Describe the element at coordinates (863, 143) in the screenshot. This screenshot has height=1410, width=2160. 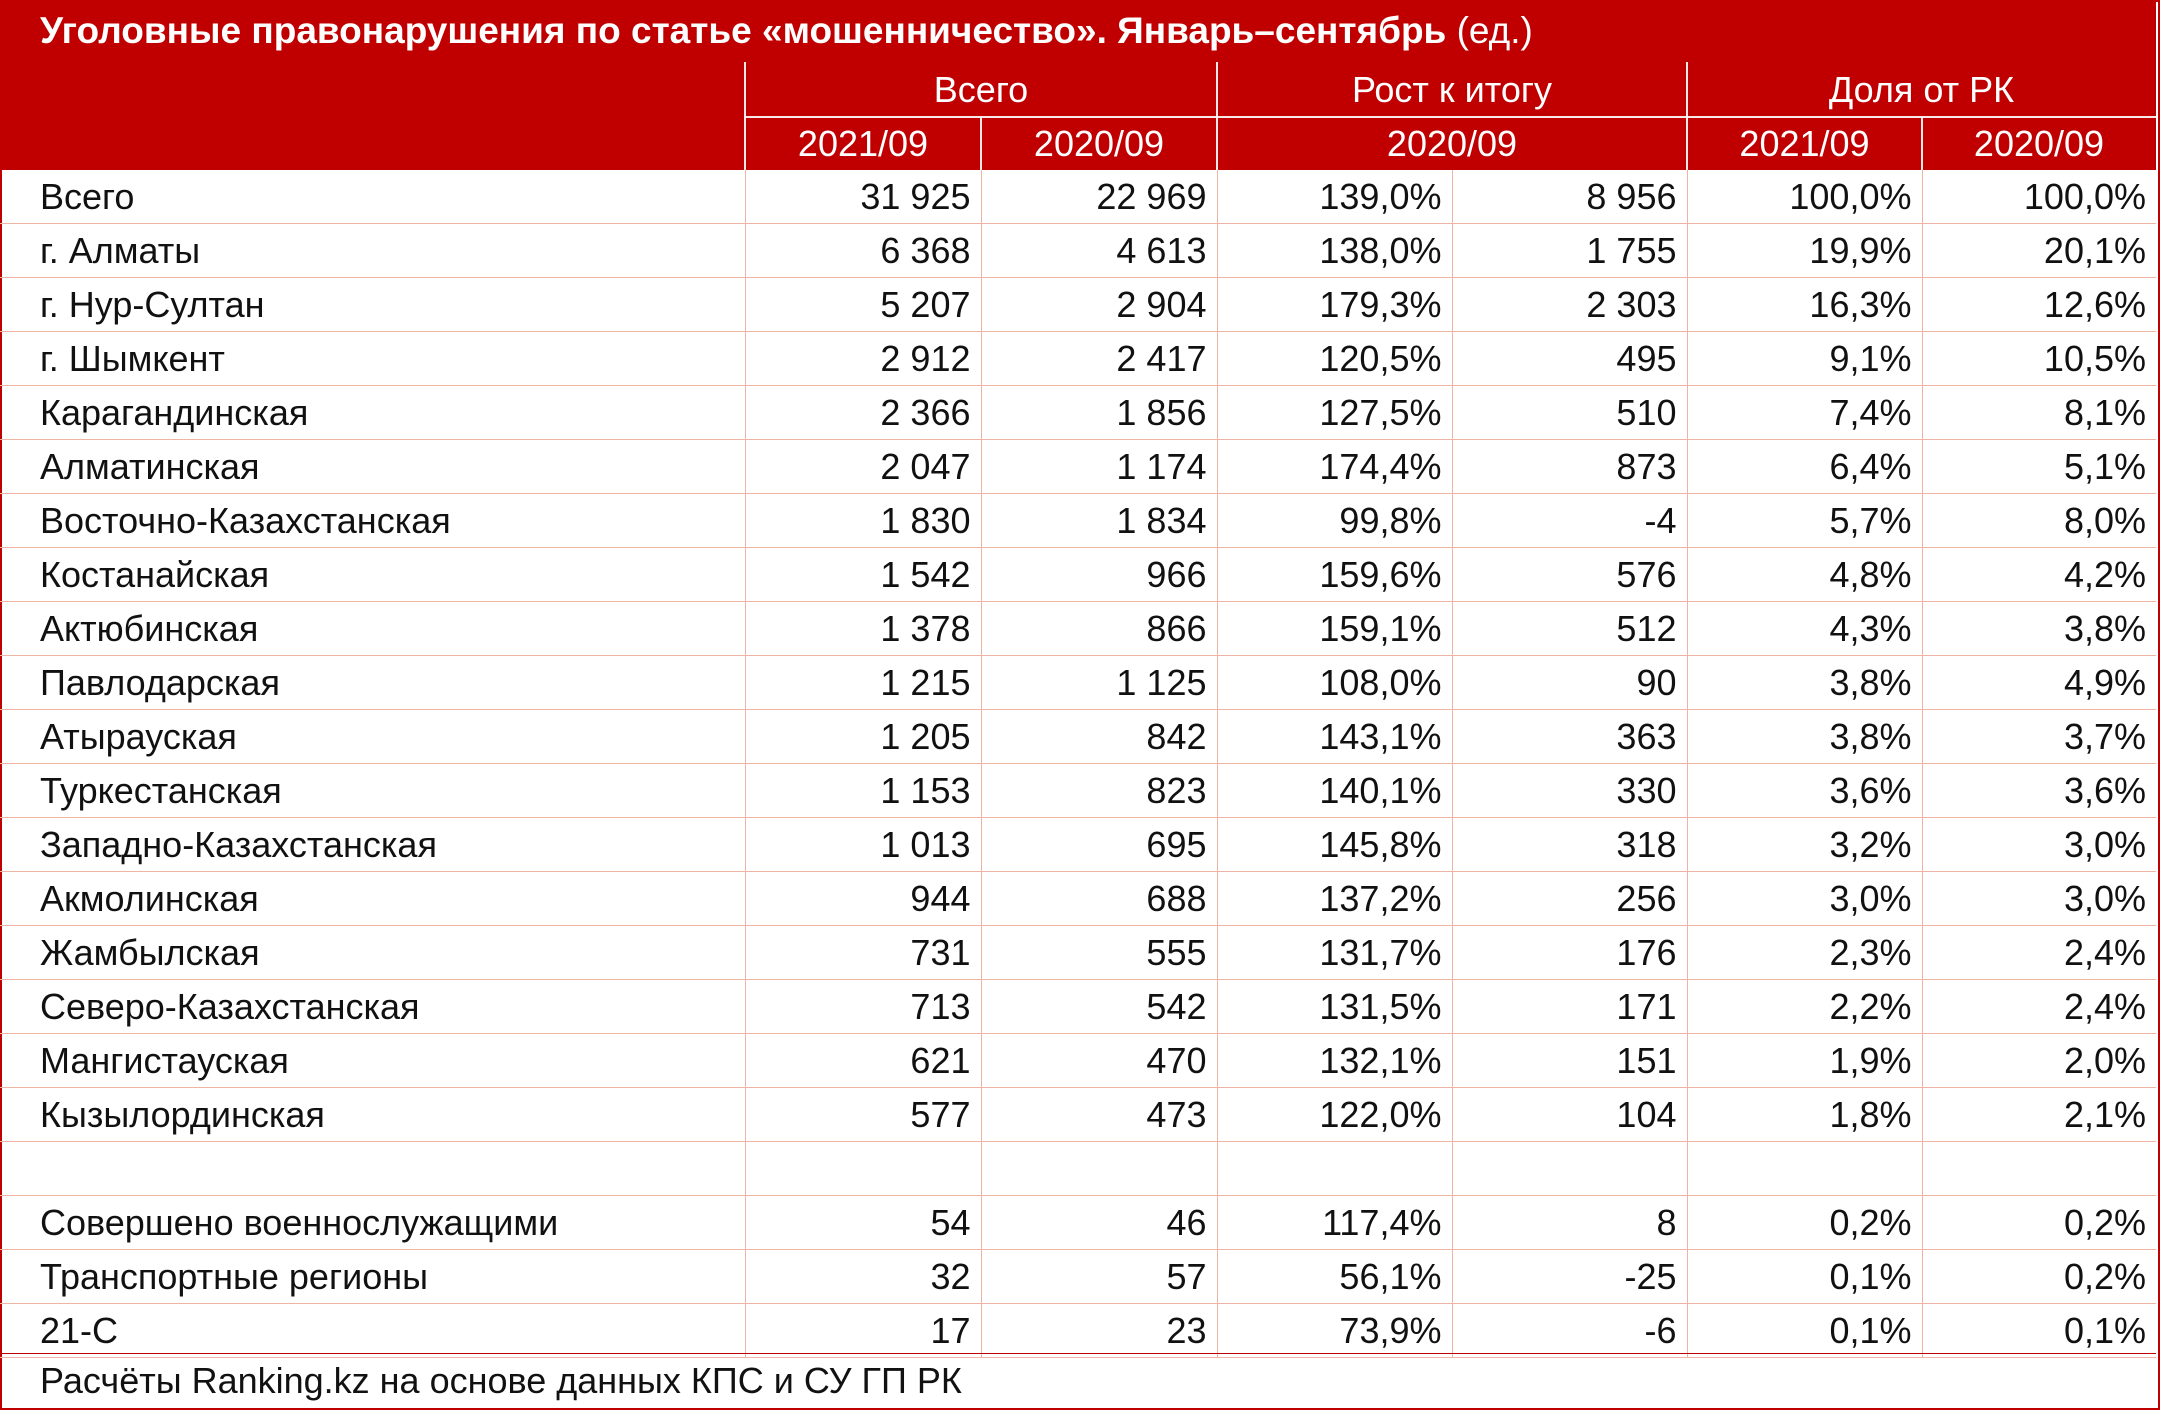
I see `header-total-2021: 2021/09` at that location.